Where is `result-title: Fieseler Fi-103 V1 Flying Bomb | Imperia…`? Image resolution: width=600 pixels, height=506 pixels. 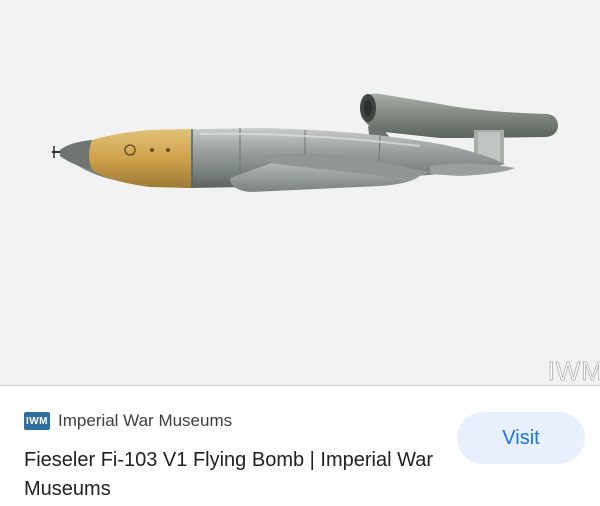
result-title: Fieseler Fi-103 V1 Flying Bomb | Imperia… is located at coordinates (229, 475).